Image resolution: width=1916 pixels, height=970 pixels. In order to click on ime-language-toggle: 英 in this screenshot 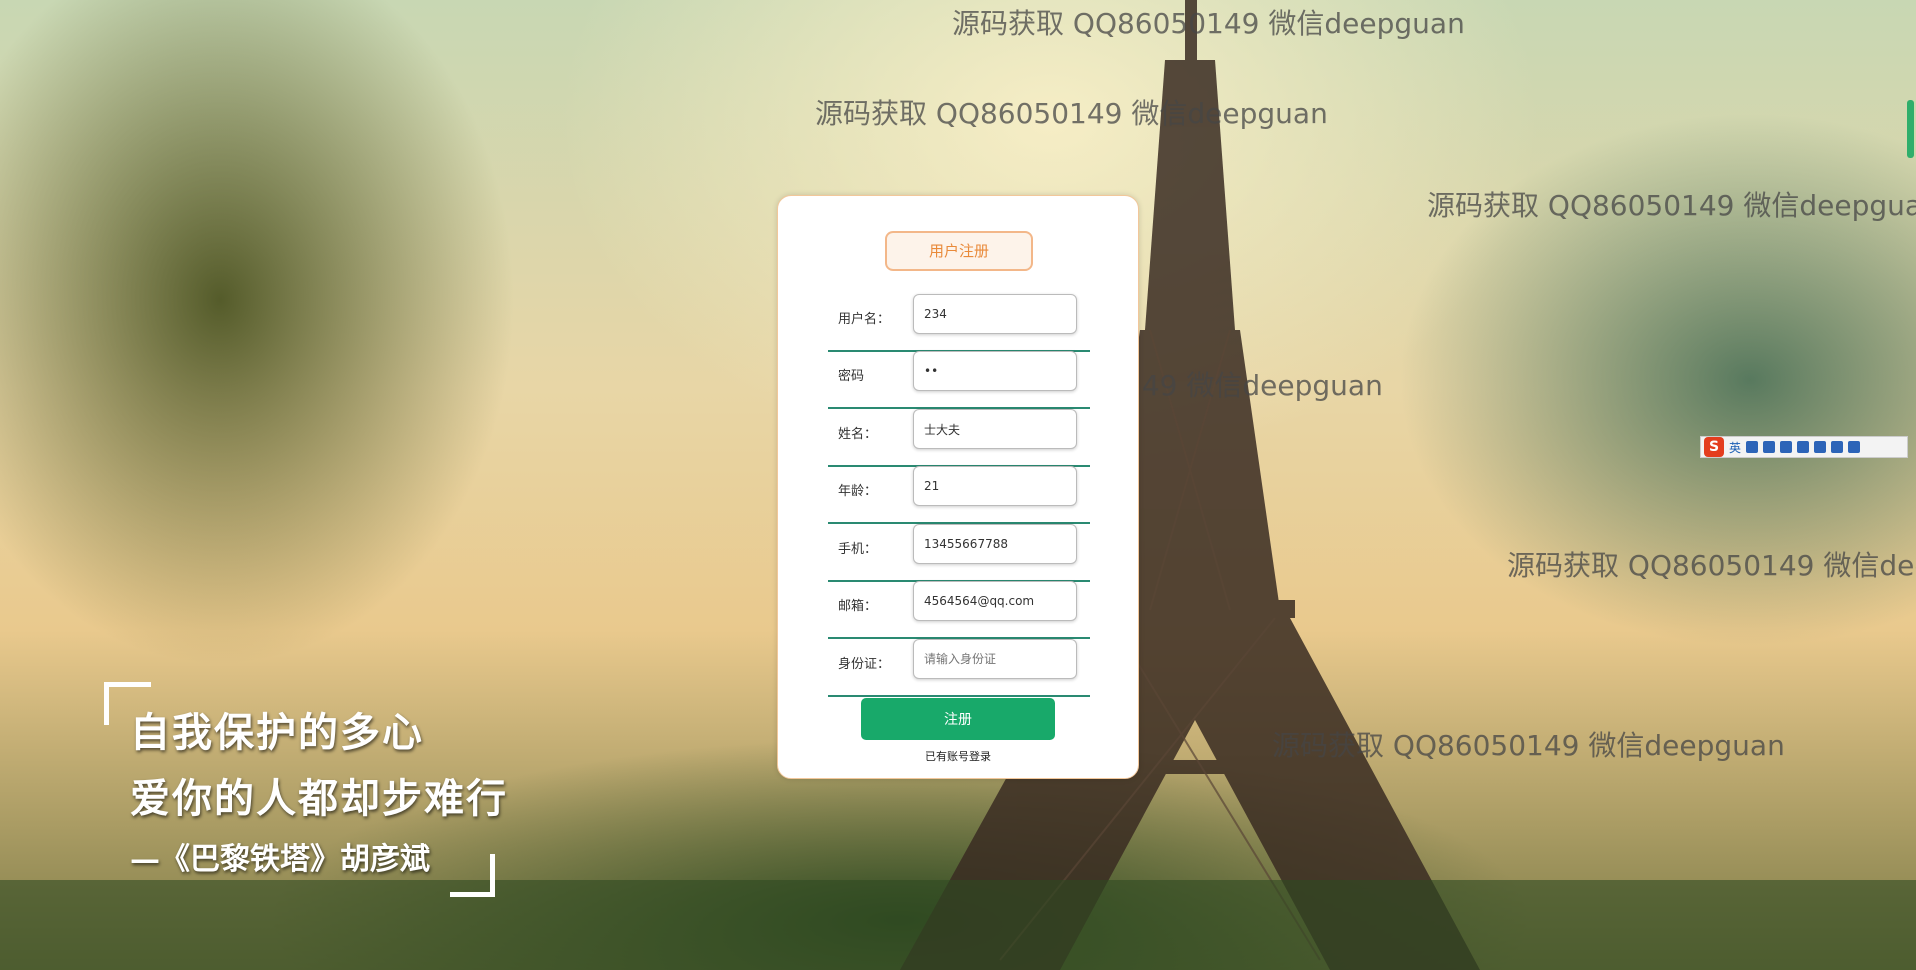, I will do `click(1735, 447)`.